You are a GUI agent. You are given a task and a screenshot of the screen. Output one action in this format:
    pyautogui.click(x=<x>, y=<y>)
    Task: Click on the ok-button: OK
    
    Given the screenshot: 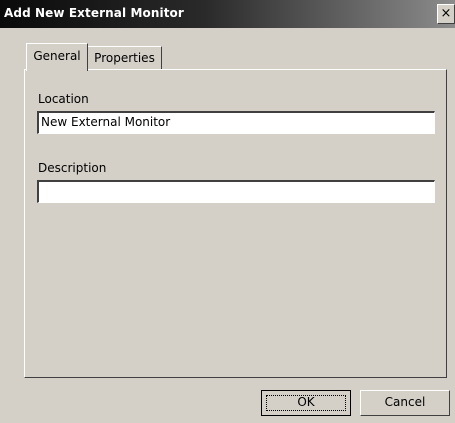 What is the action you would take?
    pyautogui.click(x=306, y=403)
    